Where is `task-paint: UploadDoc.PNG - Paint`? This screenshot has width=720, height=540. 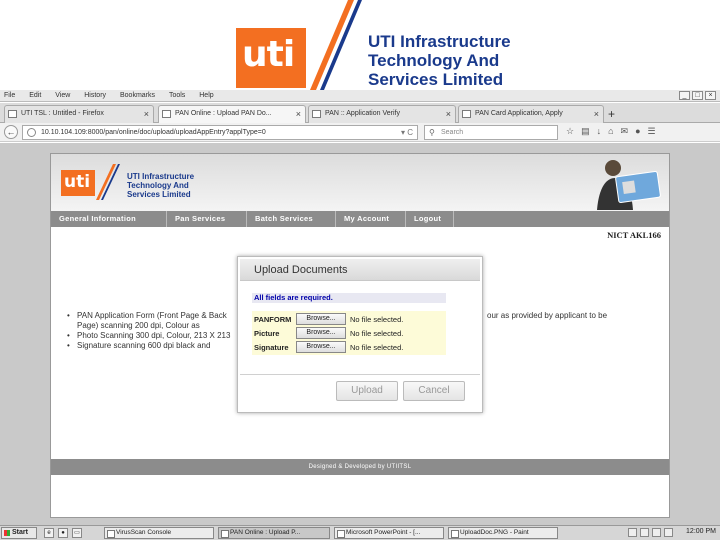
task-paint: UploadDoc.PNG - Paint is located at coordinates (503, 533).